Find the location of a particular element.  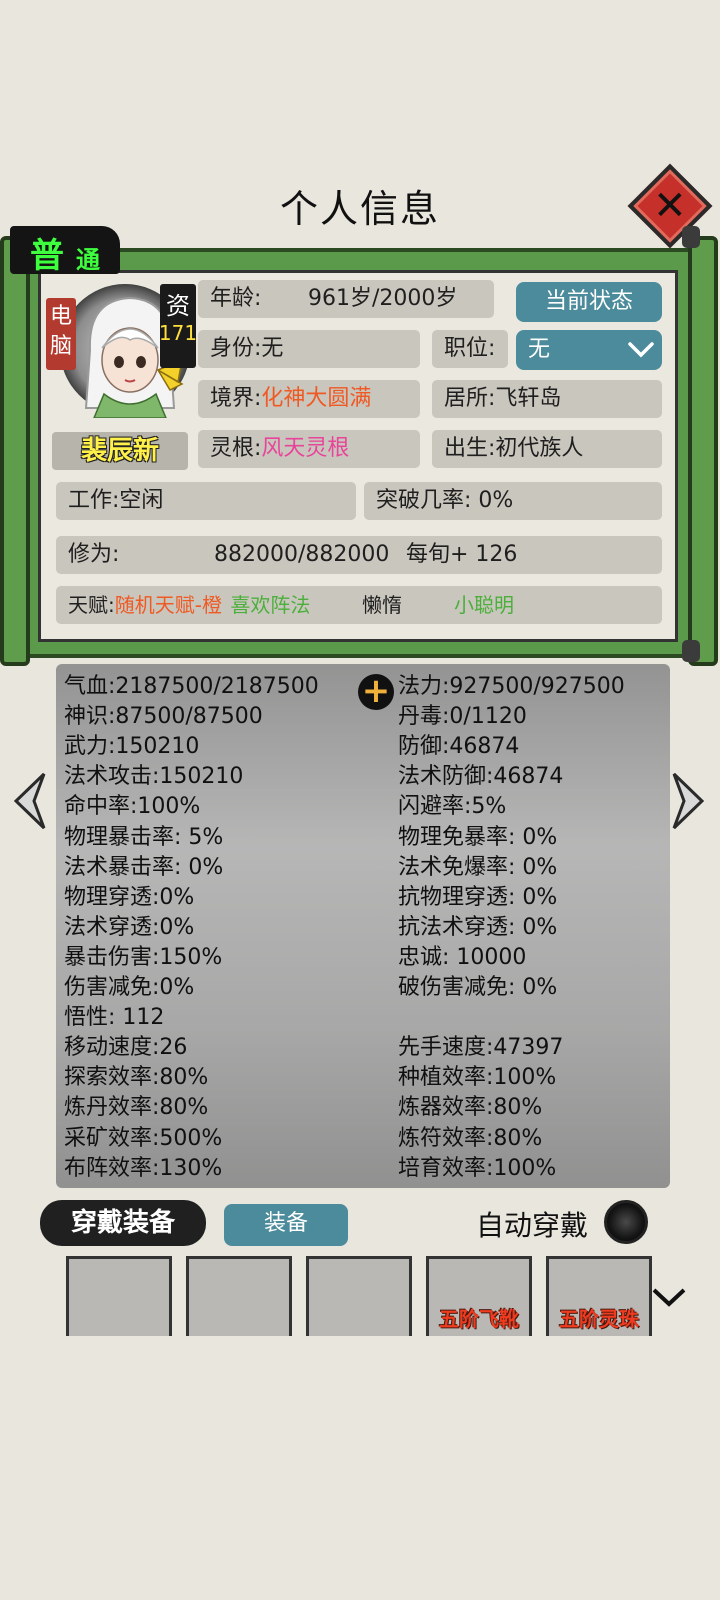

previous-character-arrow-icon is located at coordinates (30, 801).